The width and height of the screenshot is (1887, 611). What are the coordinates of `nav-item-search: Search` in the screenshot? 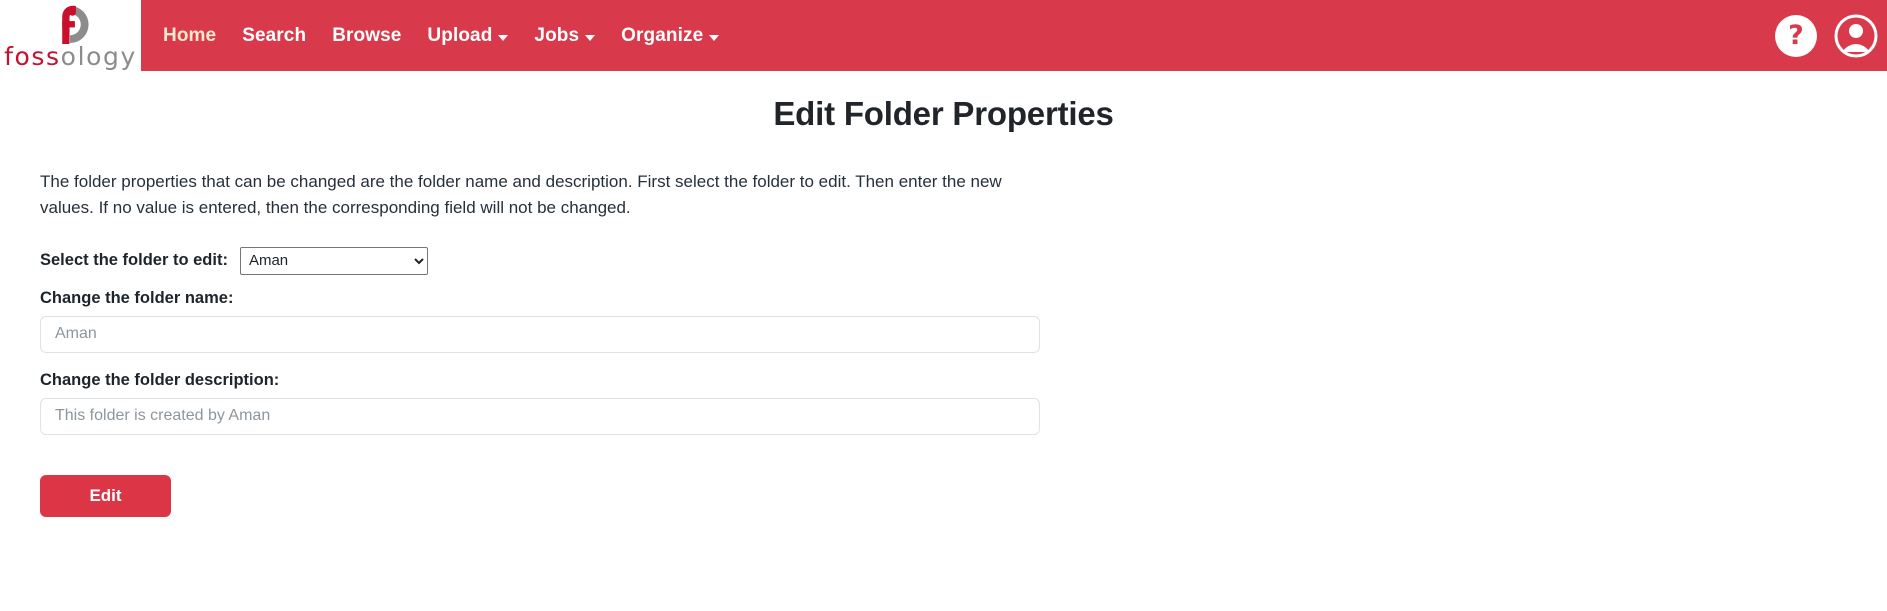 It's located at (274, 36).